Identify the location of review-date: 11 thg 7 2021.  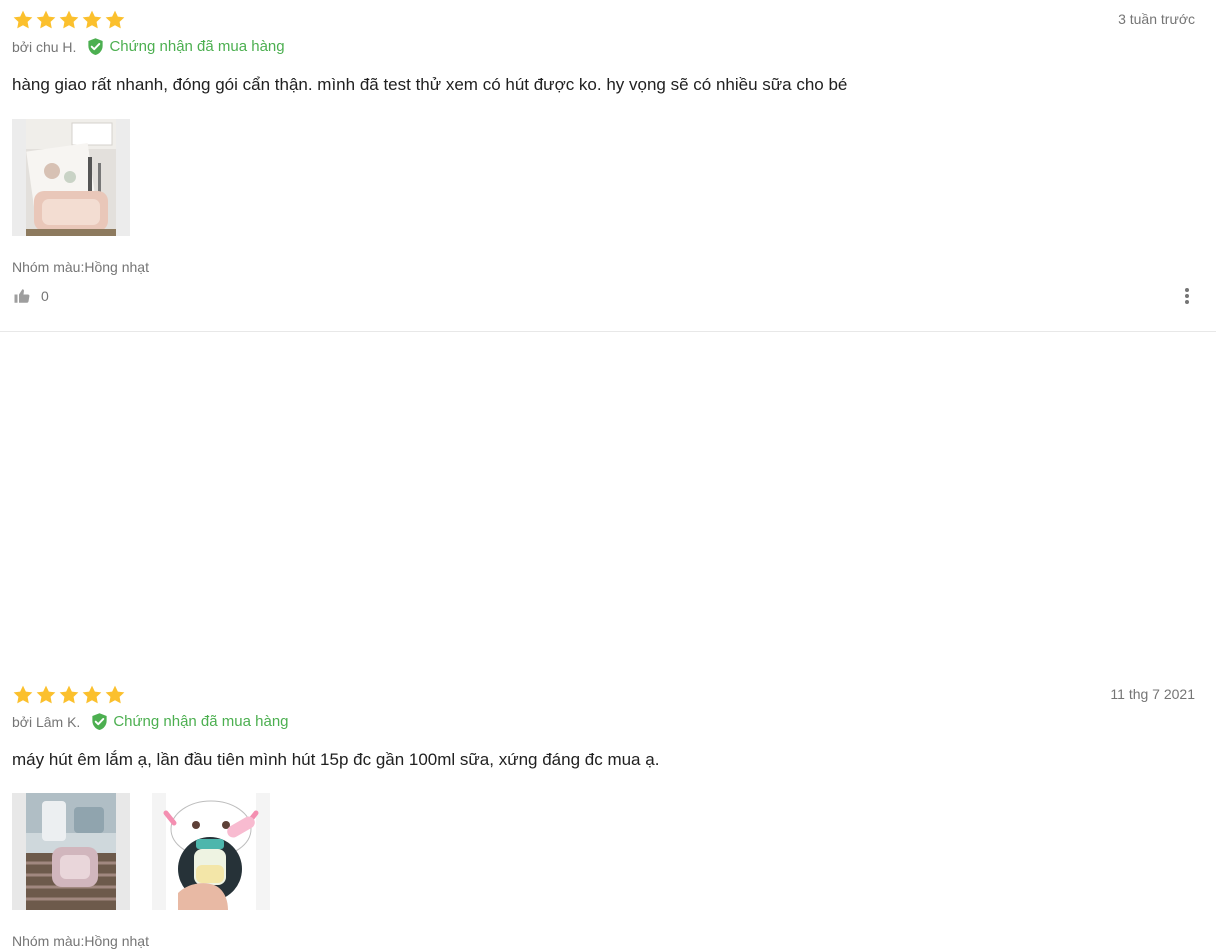
(1152, 694).